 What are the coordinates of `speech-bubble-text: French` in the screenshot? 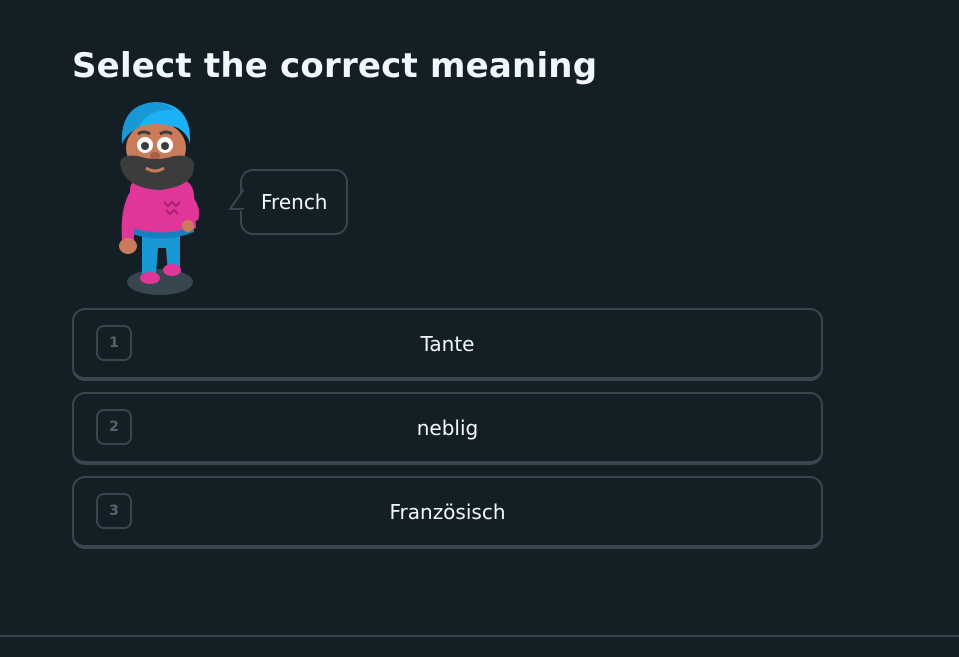 It's located at (294, 202).